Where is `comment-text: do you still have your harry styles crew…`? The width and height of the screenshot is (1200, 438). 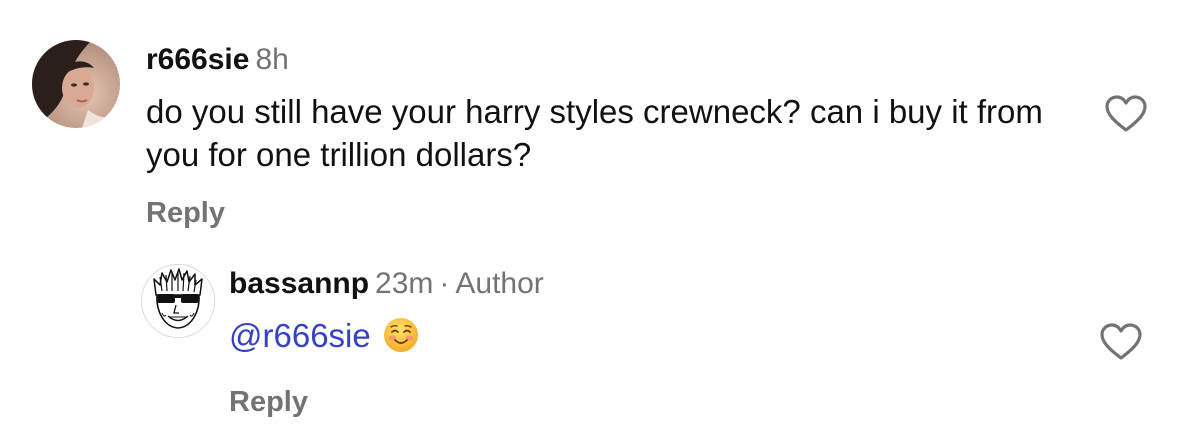
comment-text: do you still have your harry styles crew… is located at coordinates (594, 133).